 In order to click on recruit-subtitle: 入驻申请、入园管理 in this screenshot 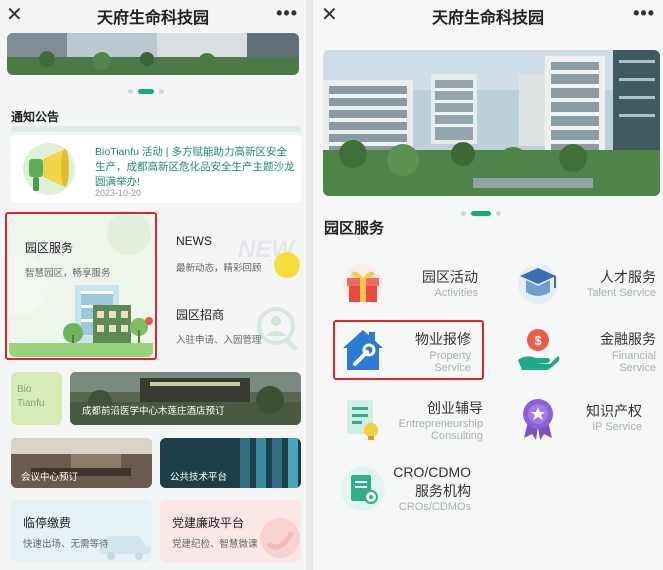, I will do `click(219, 340)`.